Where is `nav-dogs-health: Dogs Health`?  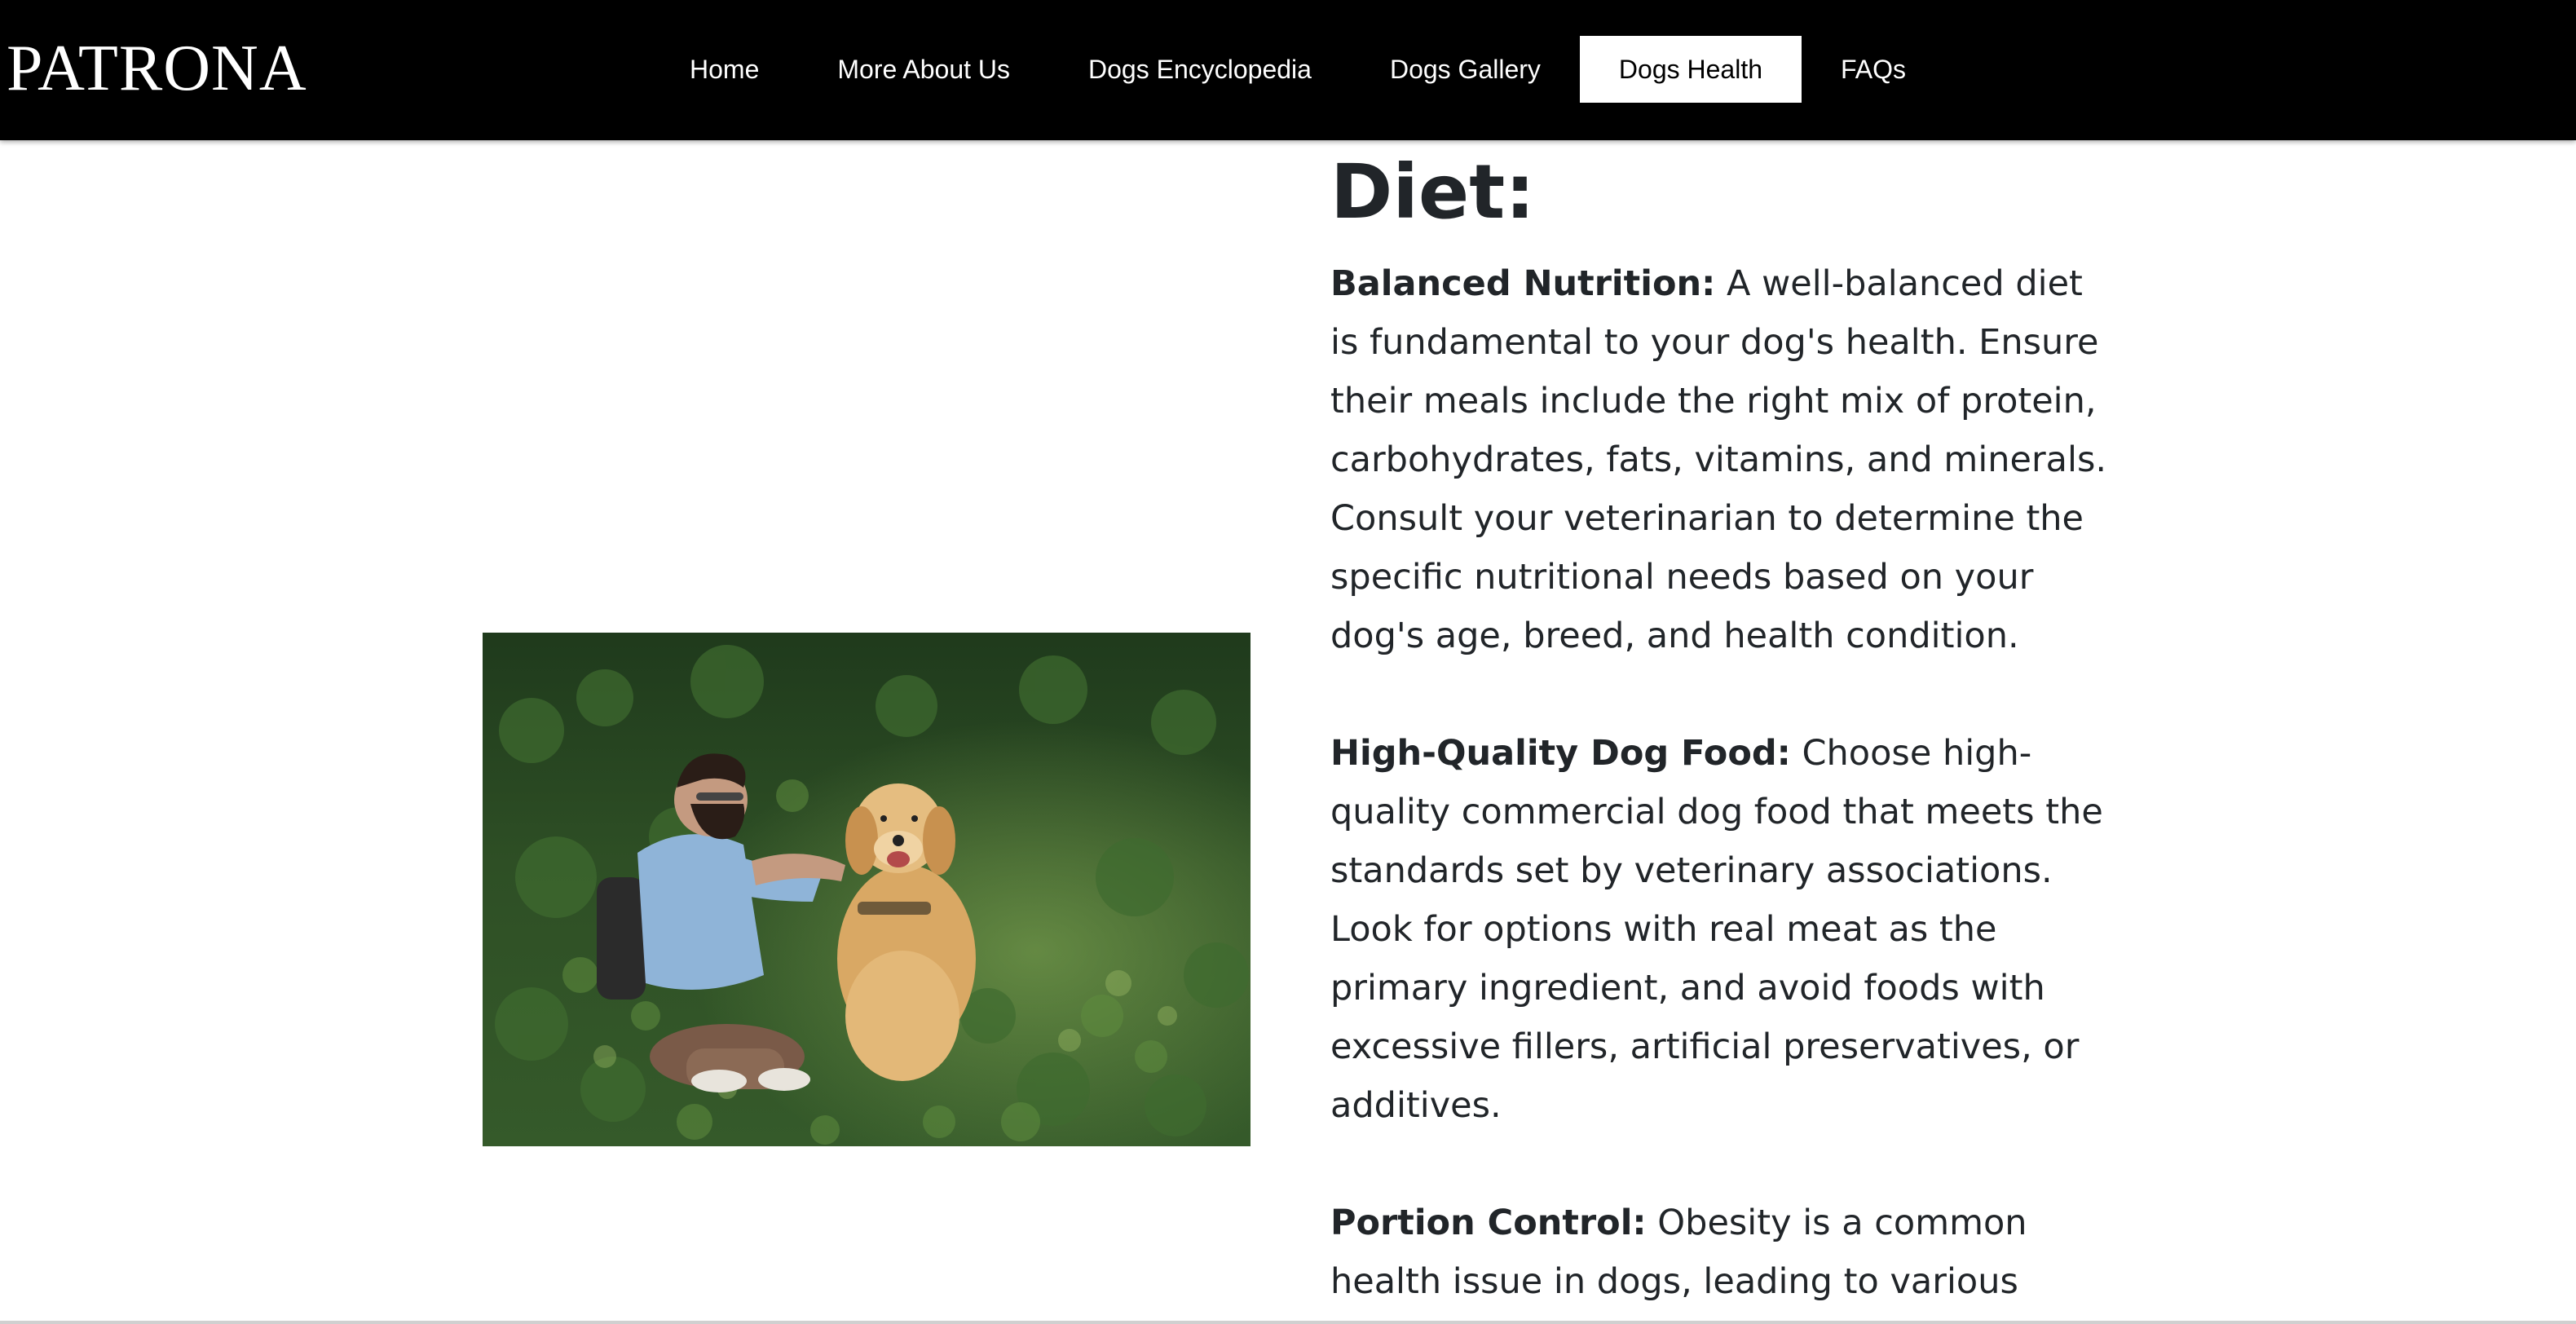
nav-dogs-health: Dogs Health is located at coordinates (1690, 69).